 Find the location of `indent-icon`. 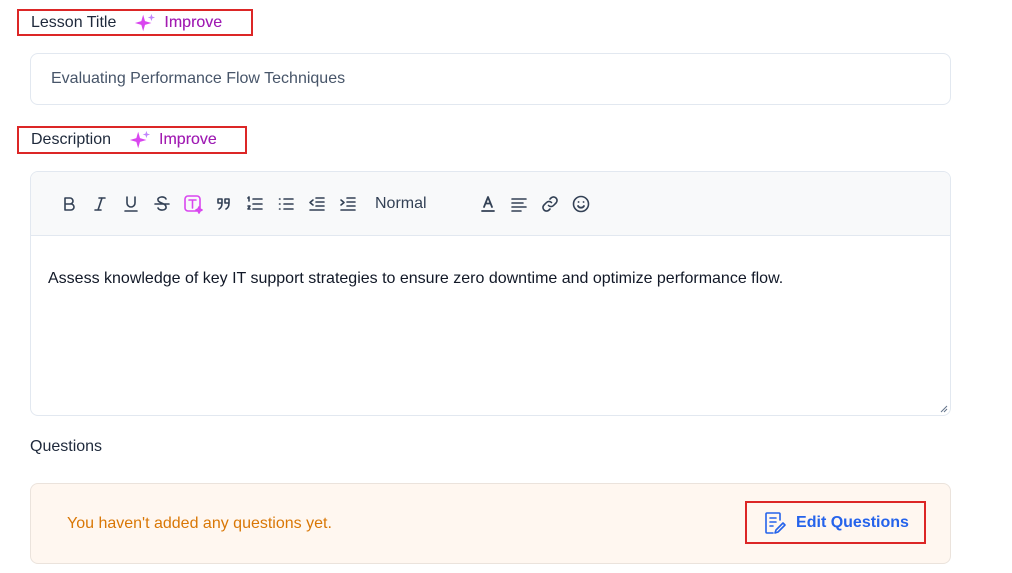

indent-icon is located at coordinates (347, 203).